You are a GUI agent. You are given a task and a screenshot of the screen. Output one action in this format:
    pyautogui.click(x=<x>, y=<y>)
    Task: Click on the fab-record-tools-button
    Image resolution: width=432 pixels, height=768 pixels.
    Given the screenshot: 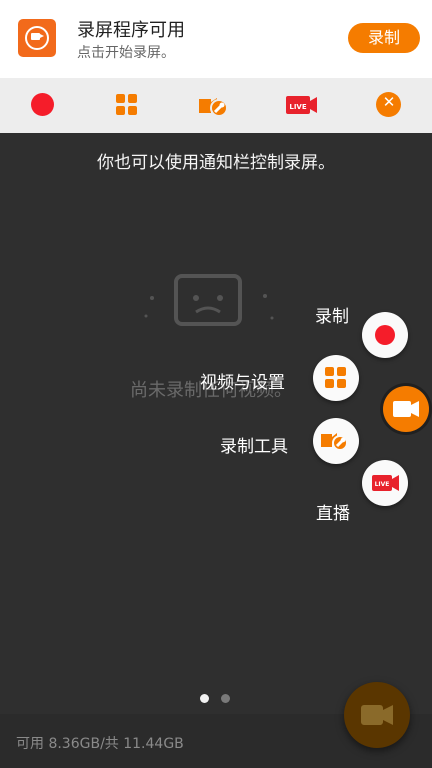 What is the action you would take?
    pyautogui.click(x=336, y=441)
    